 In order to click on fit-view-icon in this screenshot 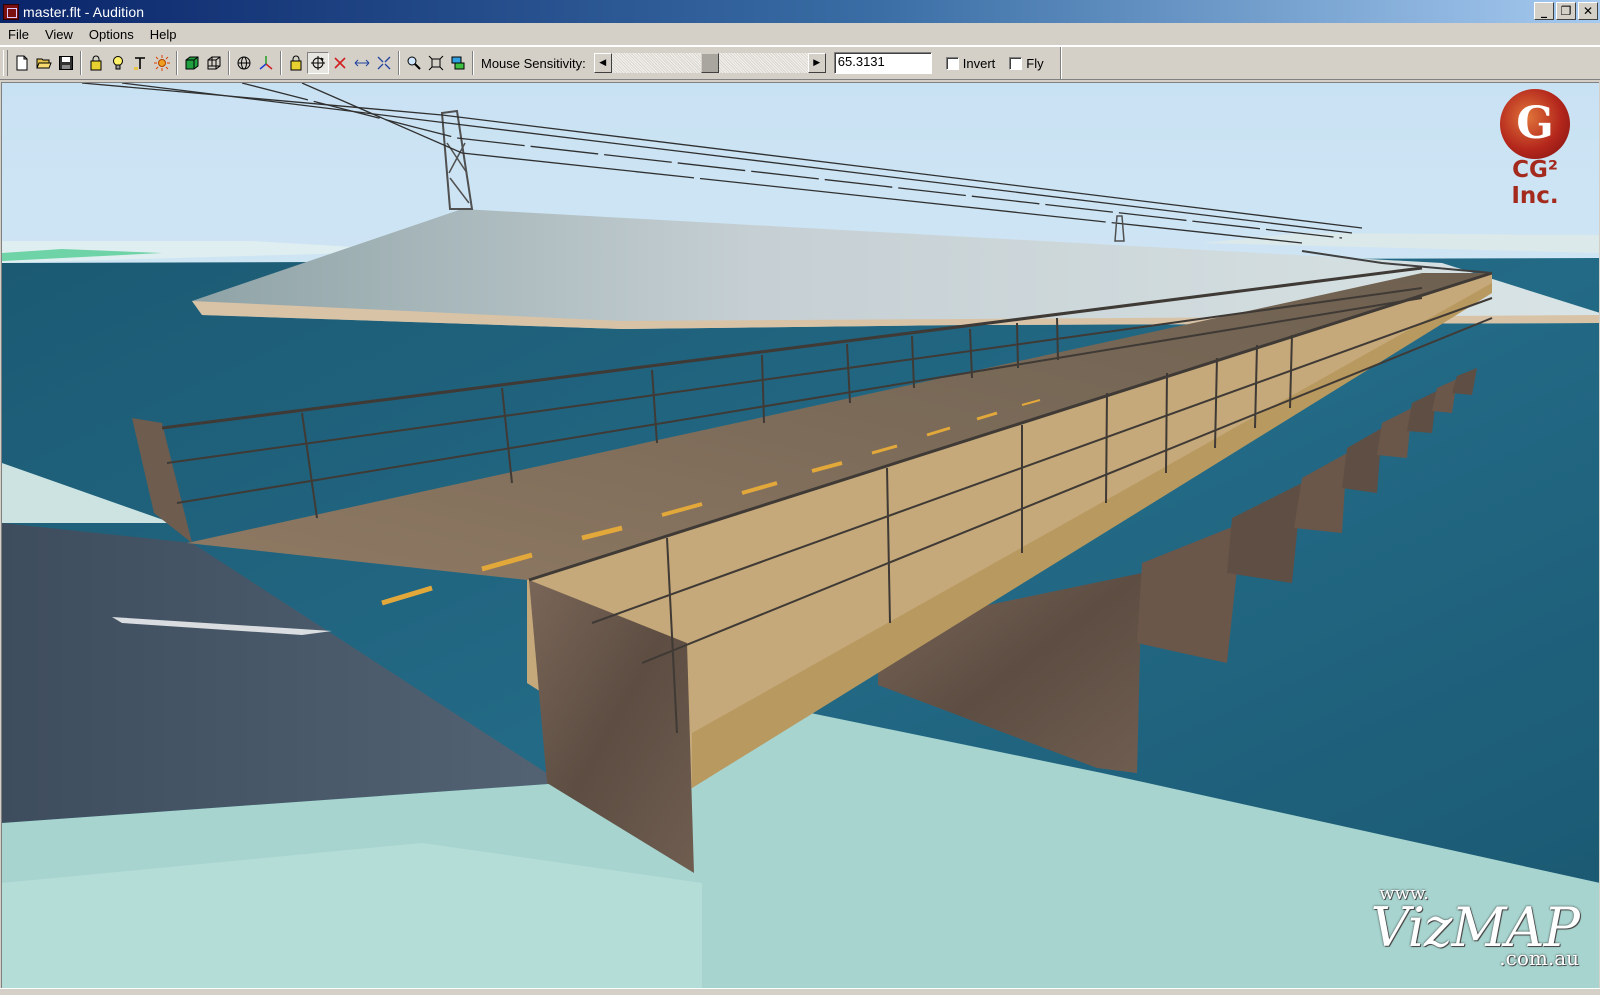, I will do `click(436, 63)`.